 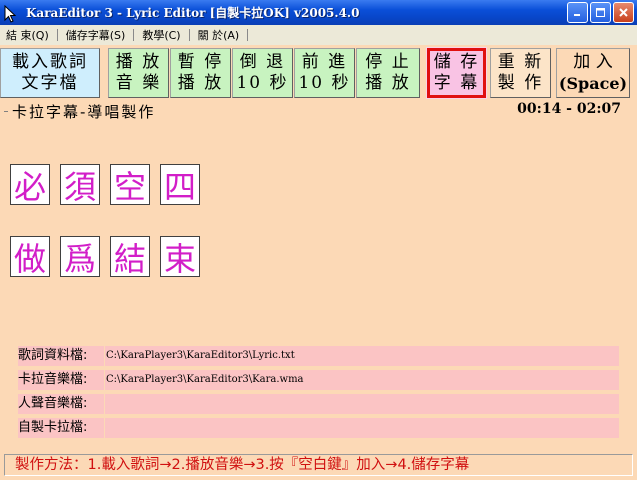 I want to click on lyric-char: 爲, so click(x=80, y=257).